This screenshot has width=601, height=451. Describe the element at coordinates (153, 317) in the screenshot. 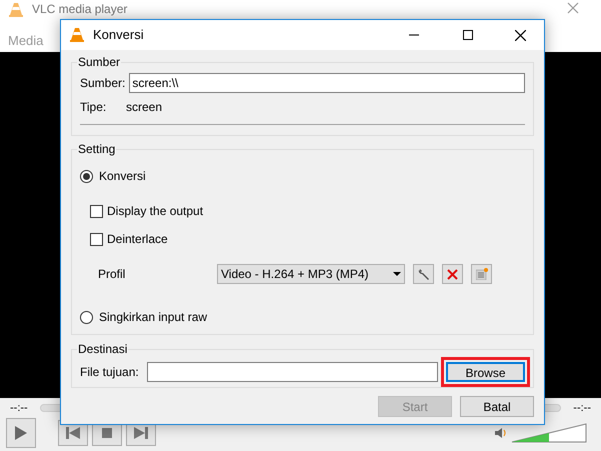

I see `radio-label: Singkirkan input raw` at that location.